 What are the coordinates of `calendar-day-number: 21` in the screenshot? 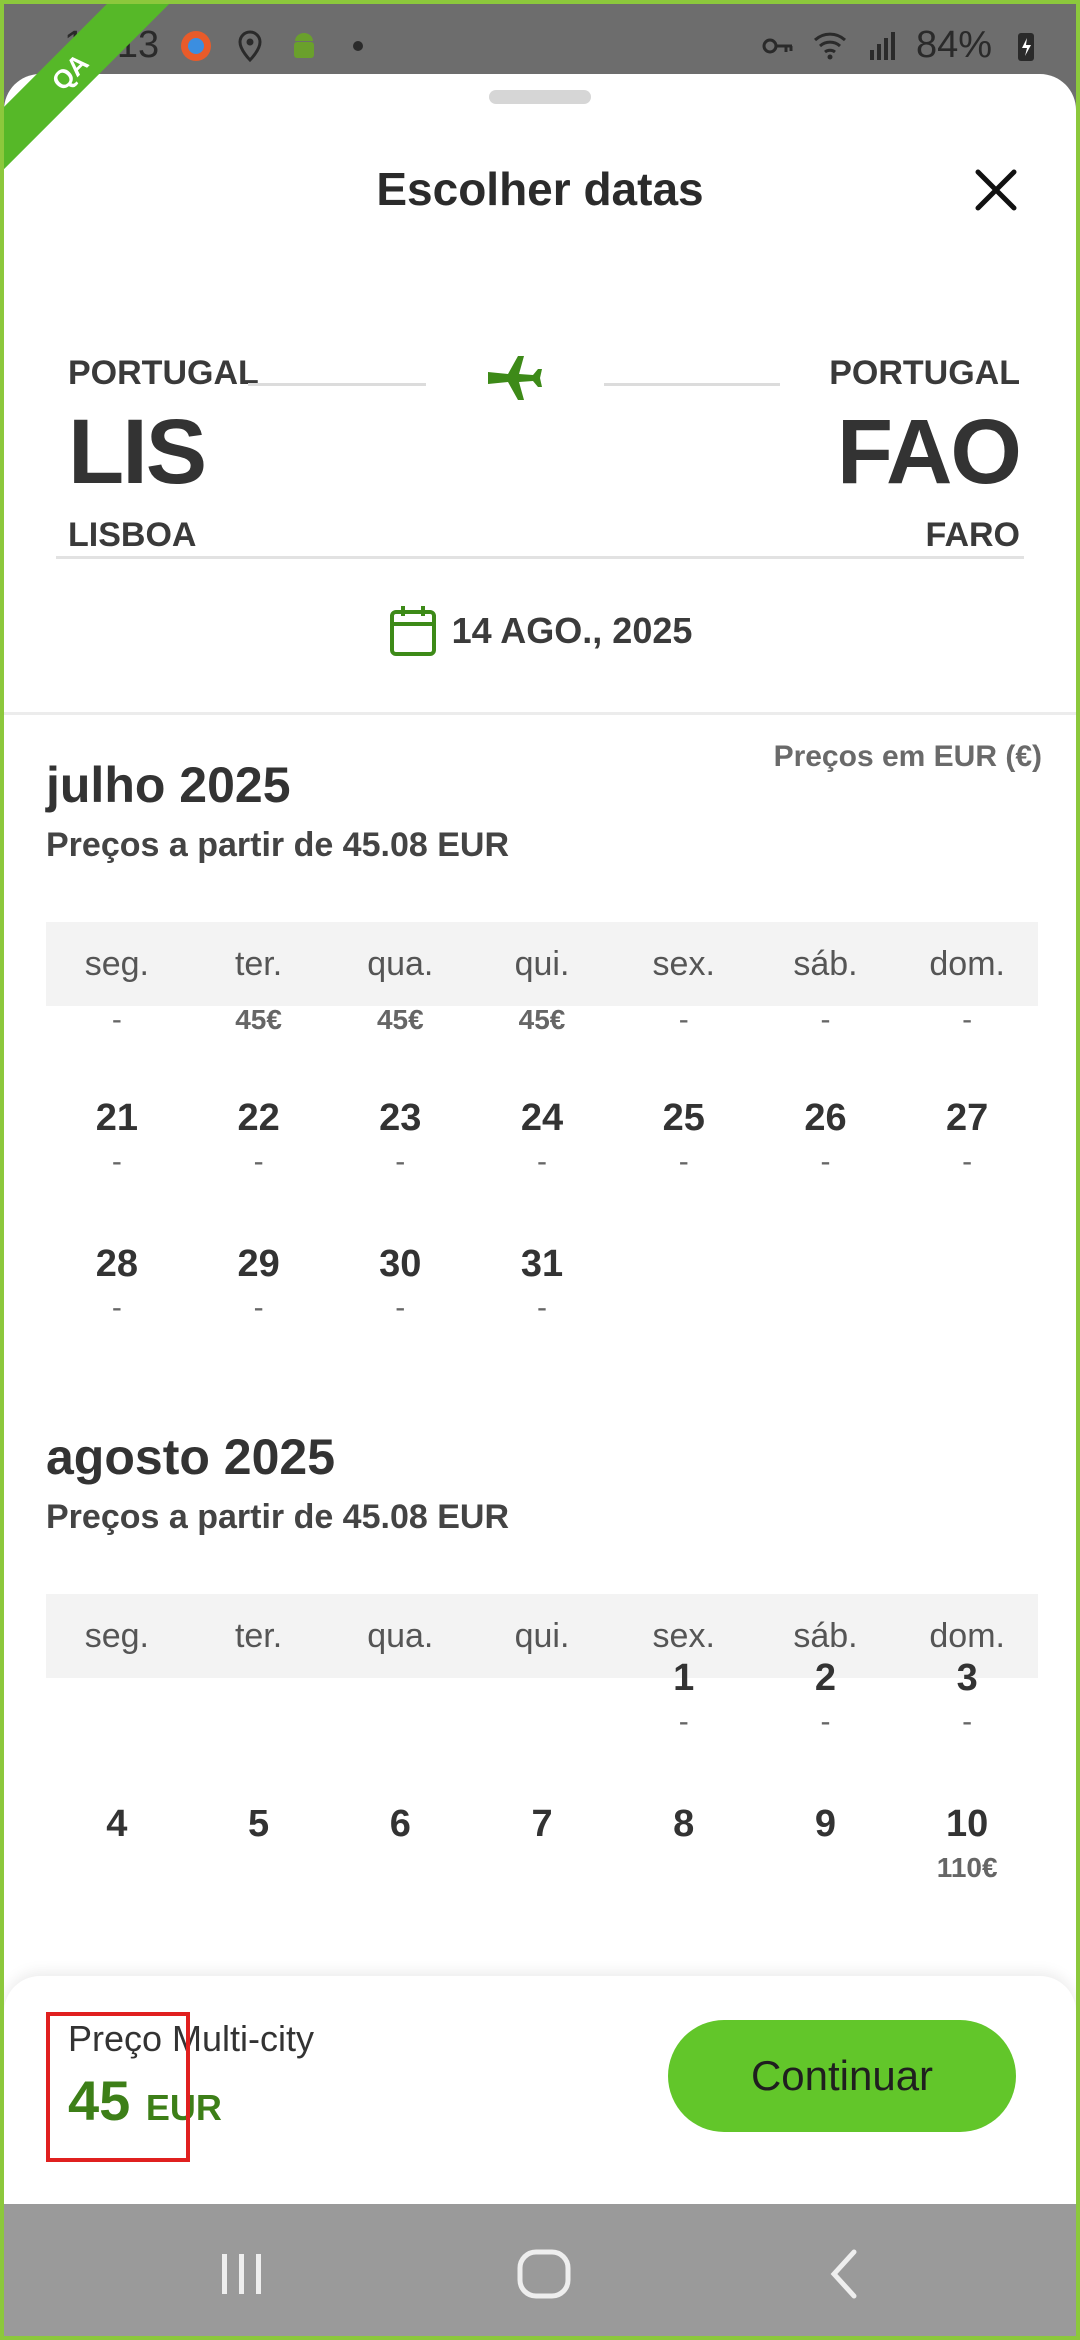 It's located at (116, 1118).